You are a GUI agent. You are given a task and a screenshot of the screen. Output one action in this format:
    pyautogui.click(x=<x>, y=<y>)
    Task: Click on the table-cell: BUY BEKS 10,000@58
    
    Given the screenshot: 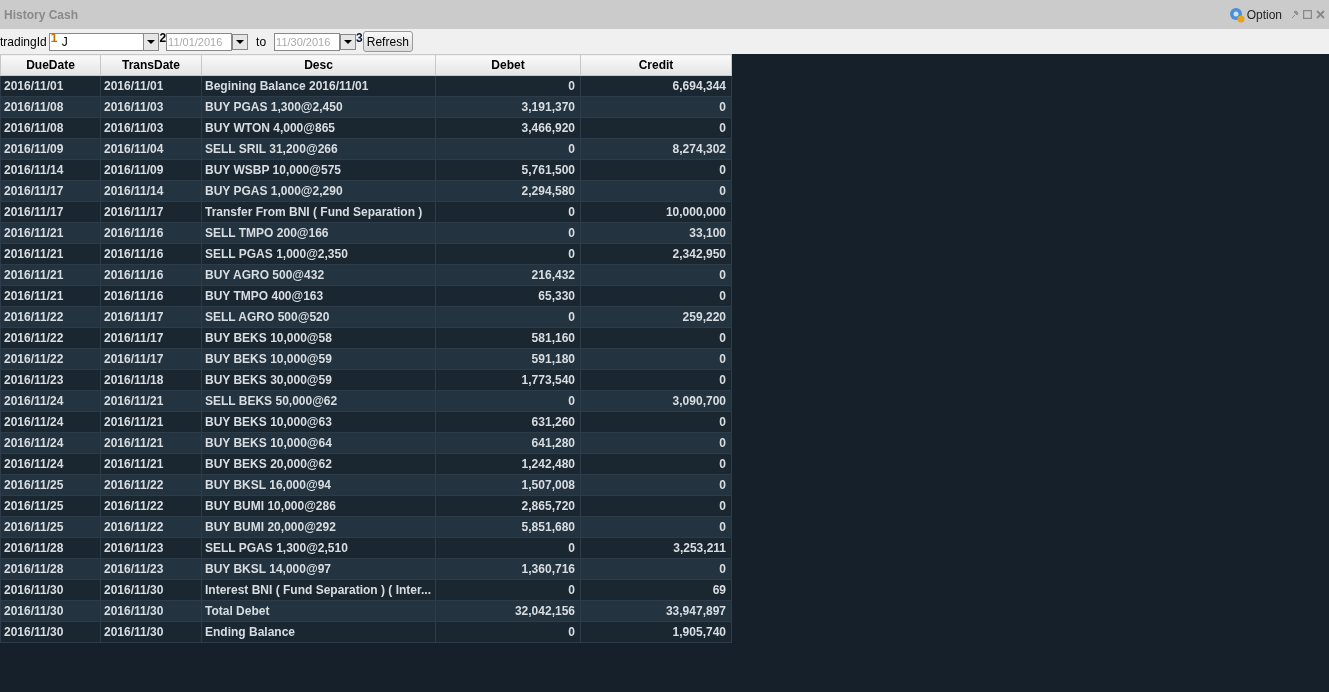 What is the action you would take?
    pyautogui.click(x=318, y=338)
    